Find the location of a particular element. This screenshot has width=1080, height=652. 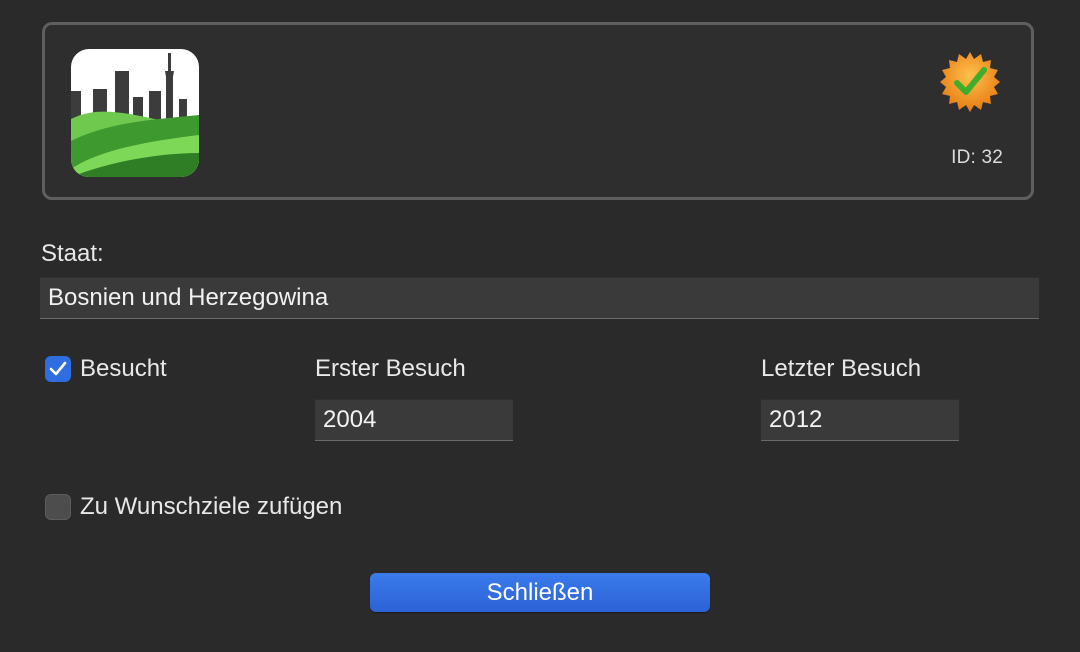

wishlist-checkbox is located at coordinates (58, 507).